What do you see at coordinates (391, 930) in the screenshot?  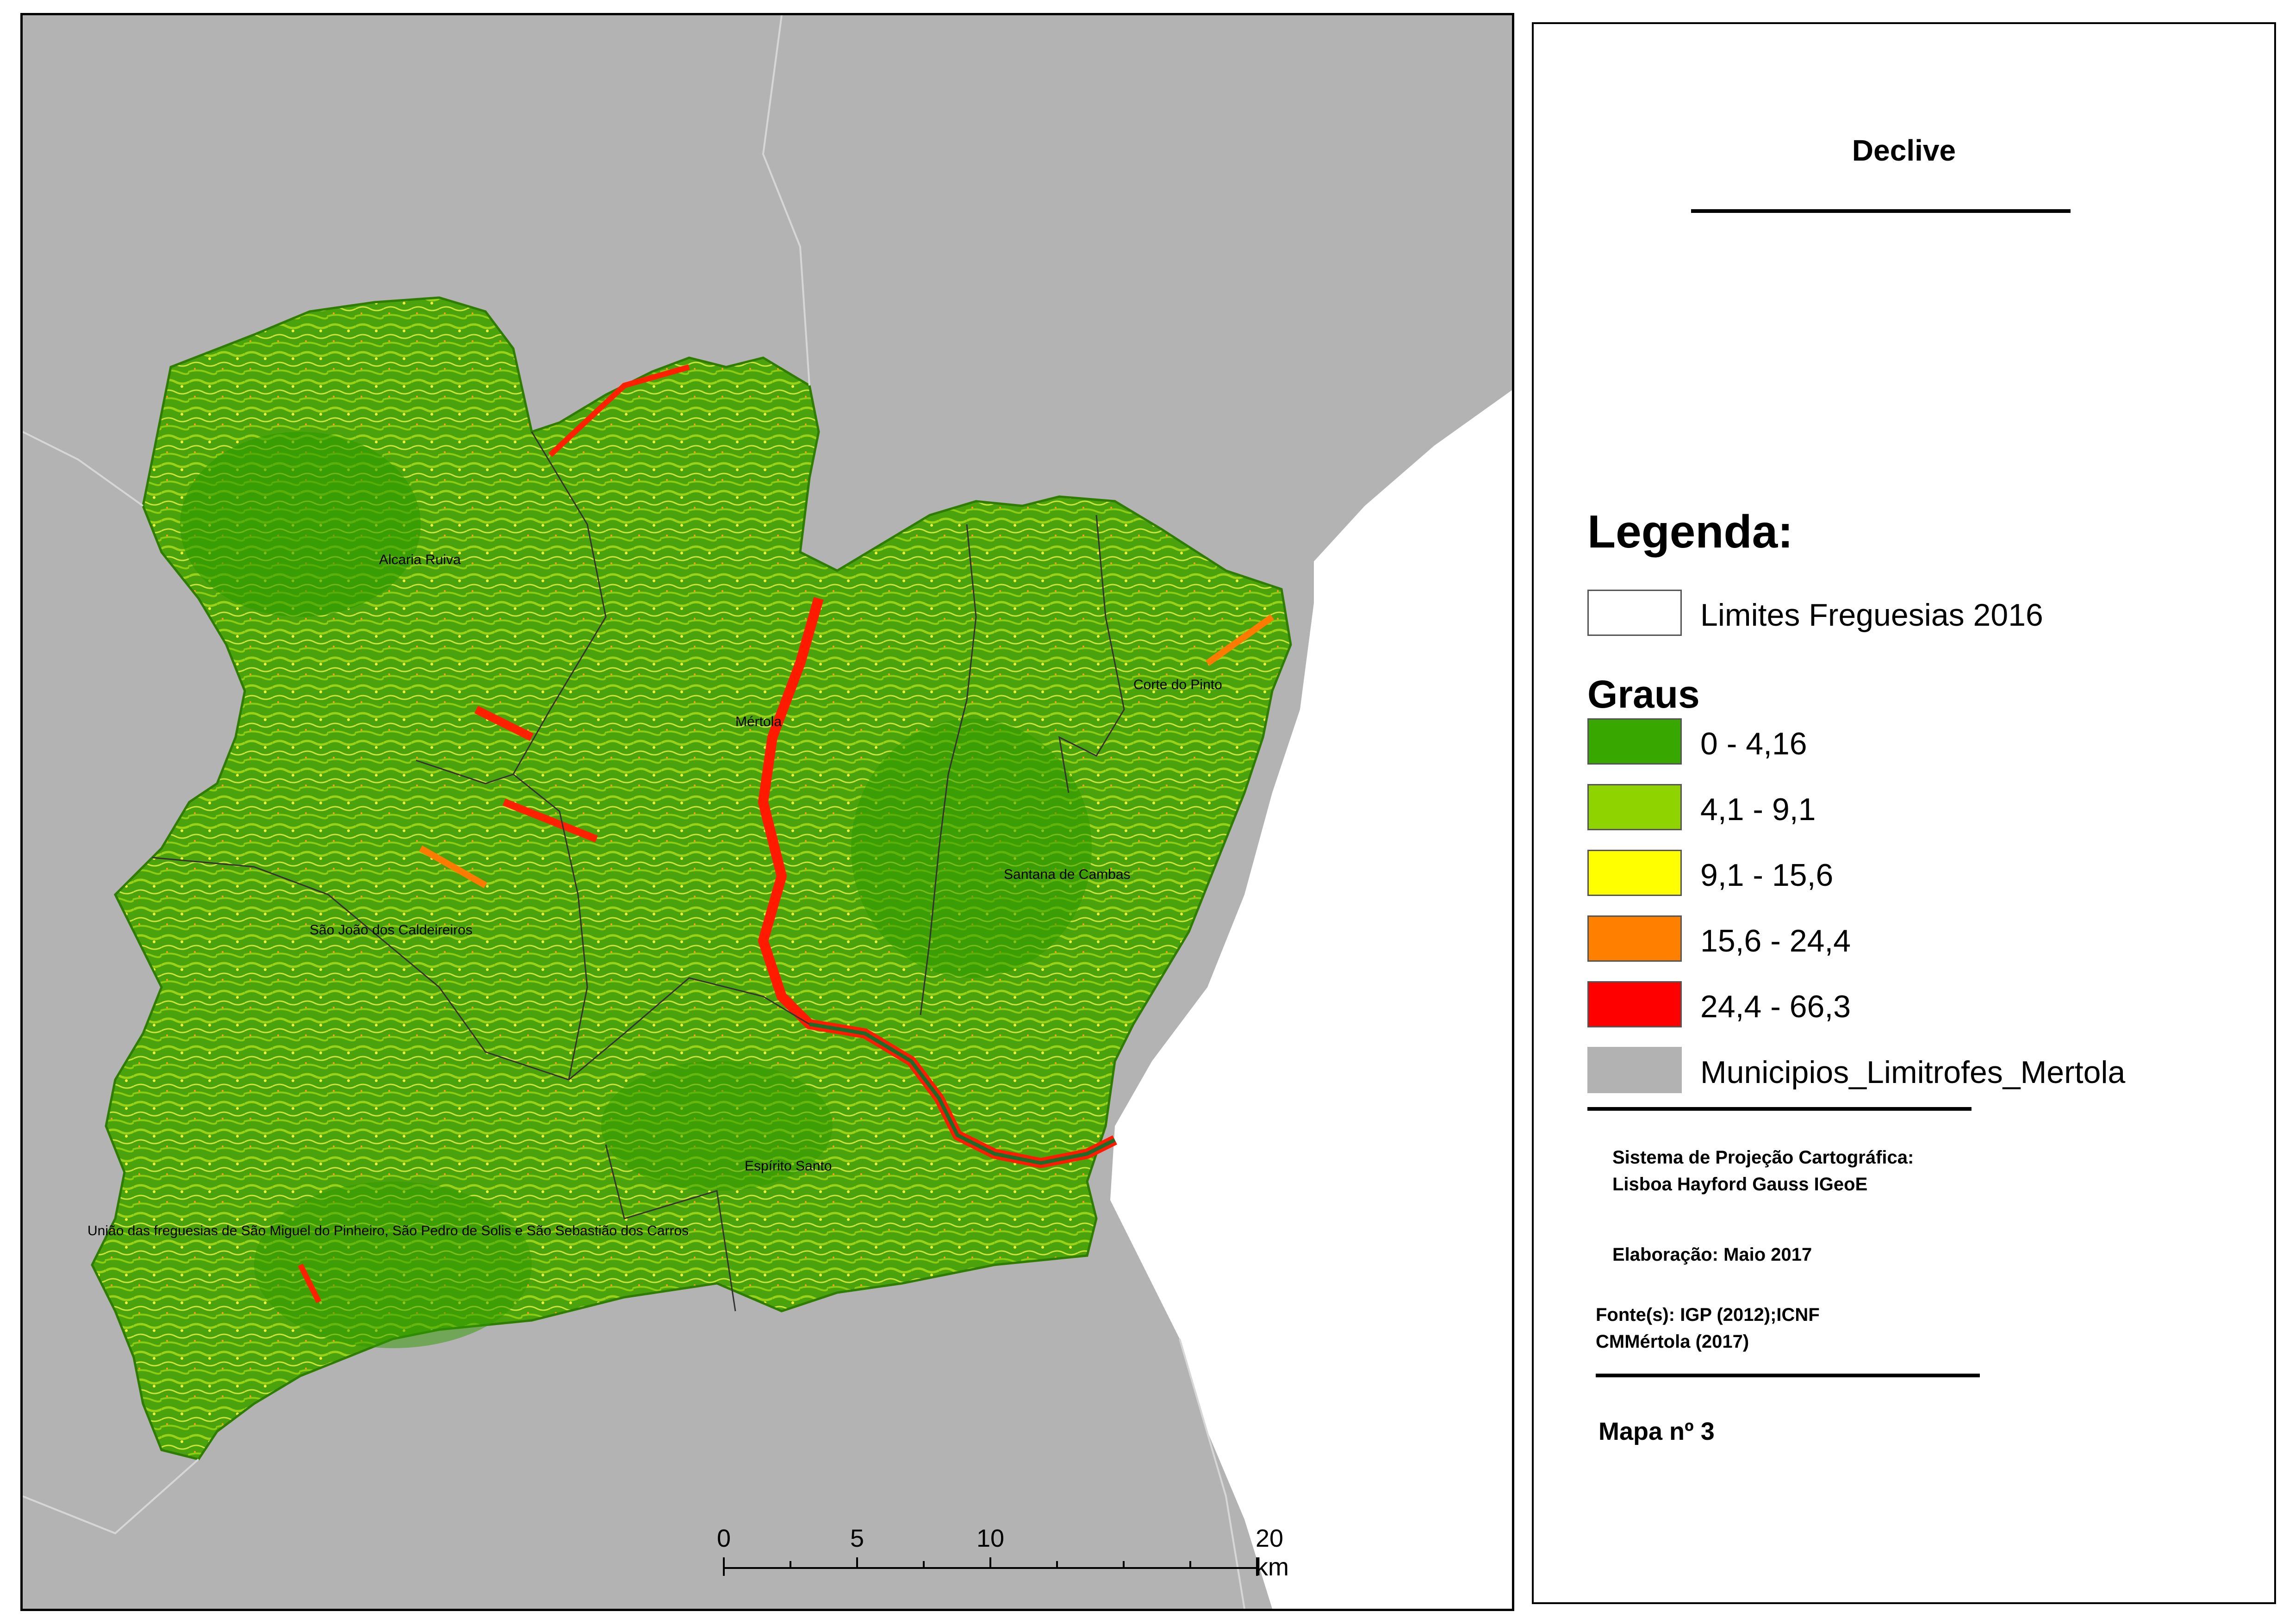 I see `label-sao-joao-dos-caldeireiros: São João dos Caldeireiros` at bounding box center [391, 930].